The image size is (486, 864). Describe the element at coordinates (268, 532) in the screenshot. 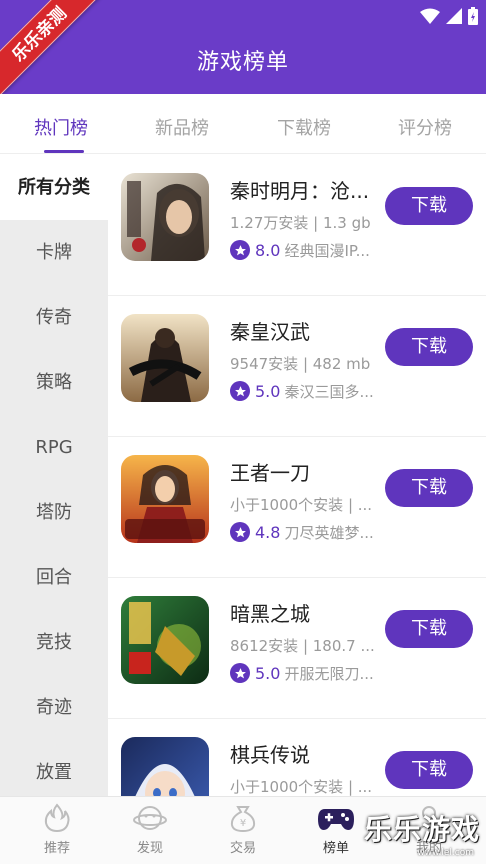

I see `rating-score: 4.8` at that location.